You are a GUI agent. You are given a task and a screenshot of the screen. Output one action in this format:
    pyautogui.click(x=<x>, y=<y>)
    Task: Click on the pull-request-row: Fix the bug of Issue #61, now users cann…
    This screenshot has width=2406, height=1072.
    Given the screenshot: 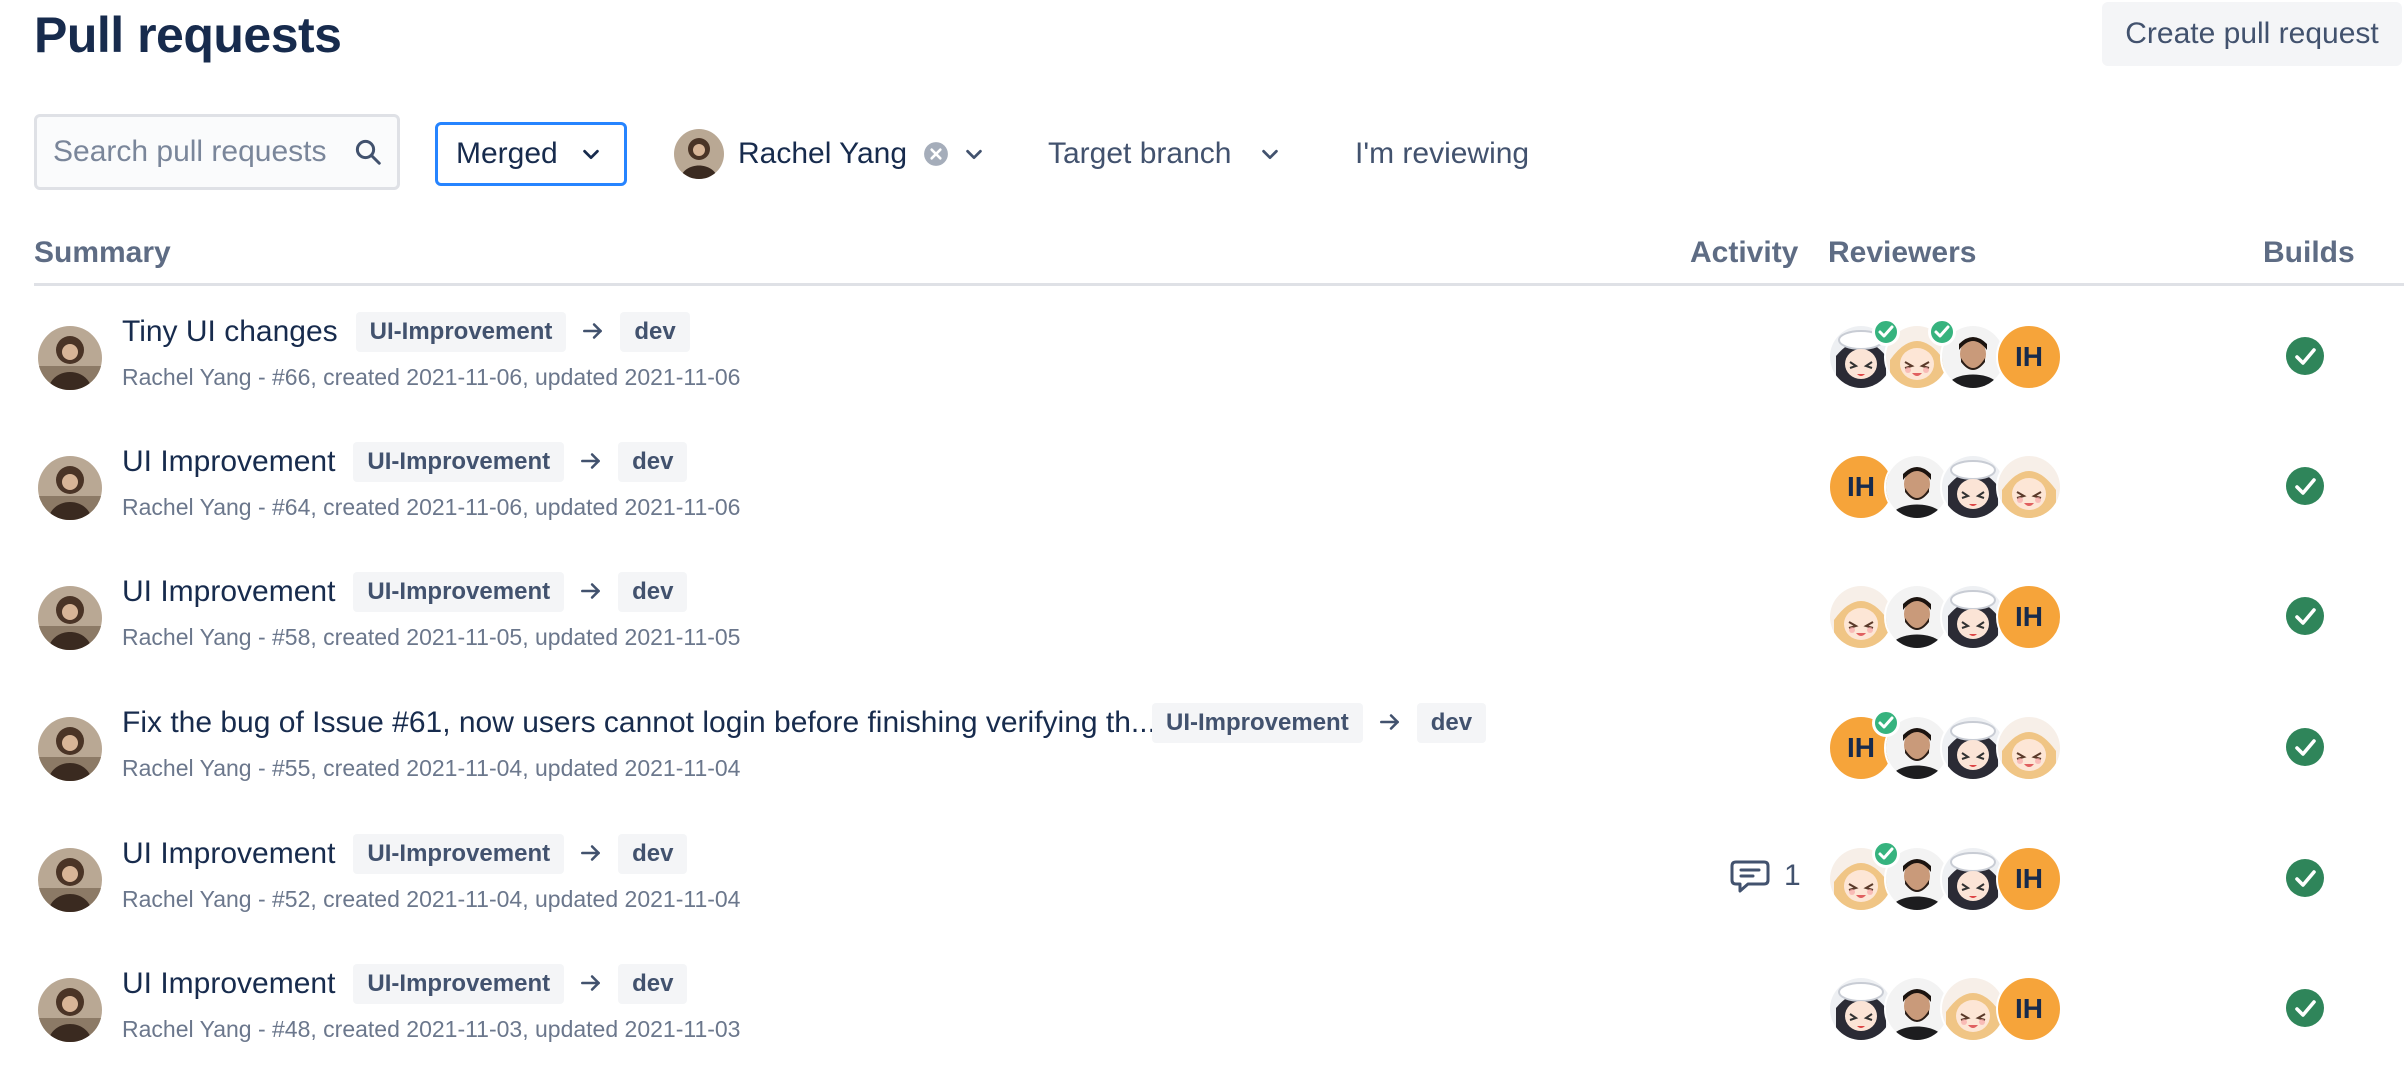 What is the action you would take?
    pyautogui.click(x=1203, y=746)
    